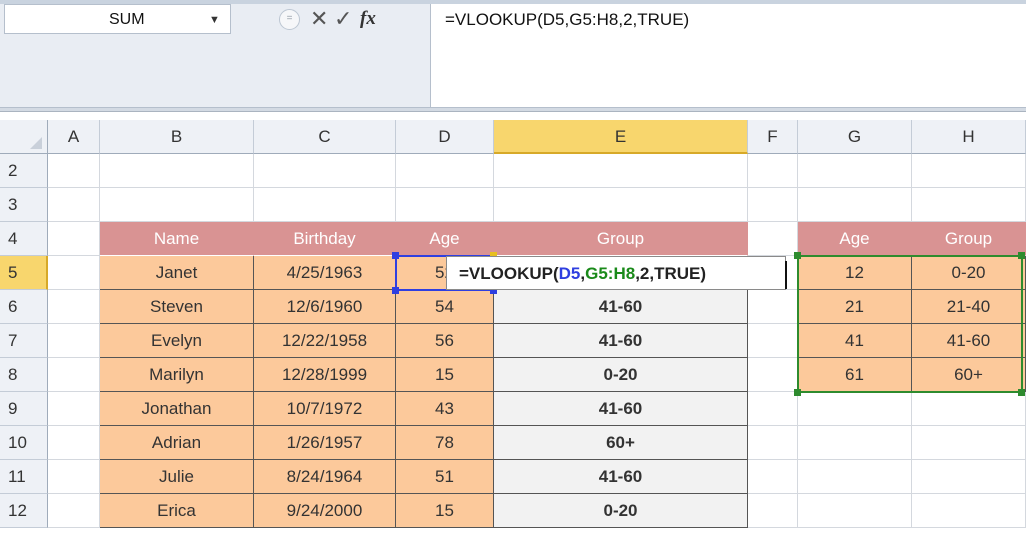  Describe the element at coordinates (24, 511) in the screenshot. I see `row-header-12: 12` at that location.